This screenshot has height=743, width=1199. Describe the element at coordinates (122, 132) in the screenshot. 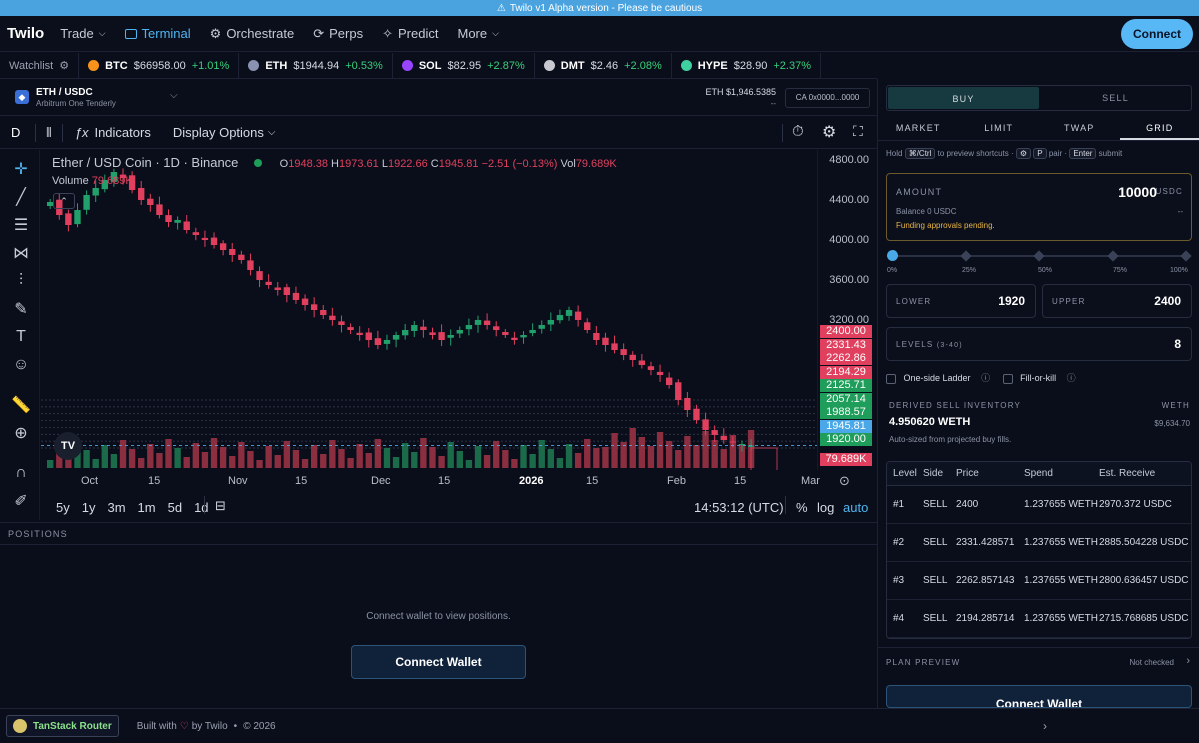

I see `indicators-button: Indicators` at that location.